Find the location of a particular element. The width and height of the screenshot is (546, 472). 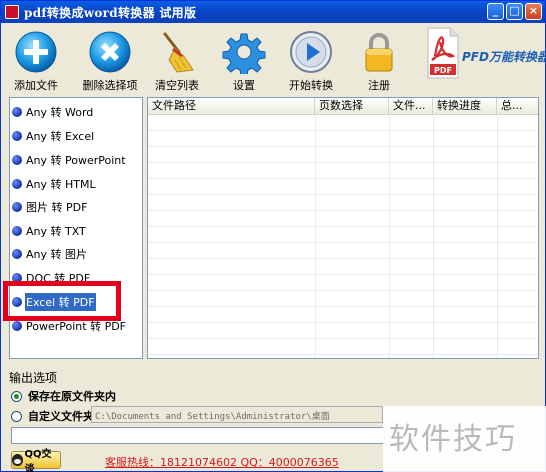

category-image-to-pdf: 图片 转 PDF is located at coordinates (50, 207).